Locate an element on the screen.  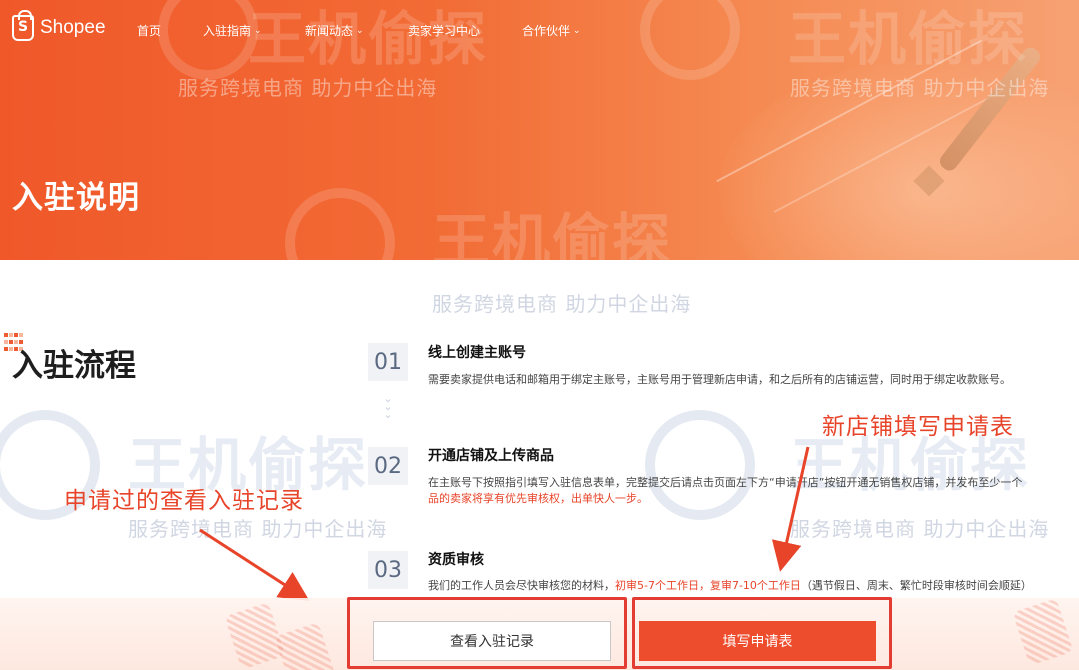
nav-item-news: 新闻动态 ⌄ is located at coordinates (334, 30).